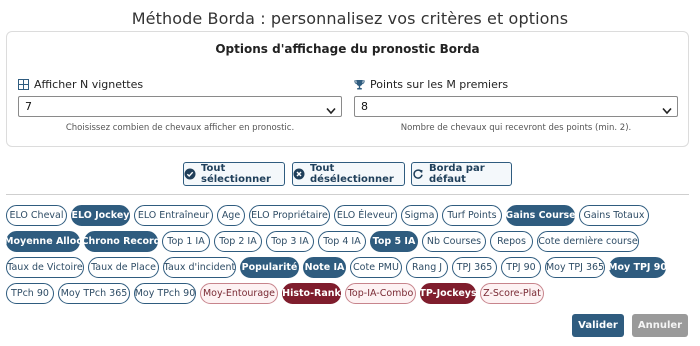  What do you see at coordinates (540, 215) in the screenshot?
I see `chip-gains-course: Gains Course` at bounding box center [540, 215].